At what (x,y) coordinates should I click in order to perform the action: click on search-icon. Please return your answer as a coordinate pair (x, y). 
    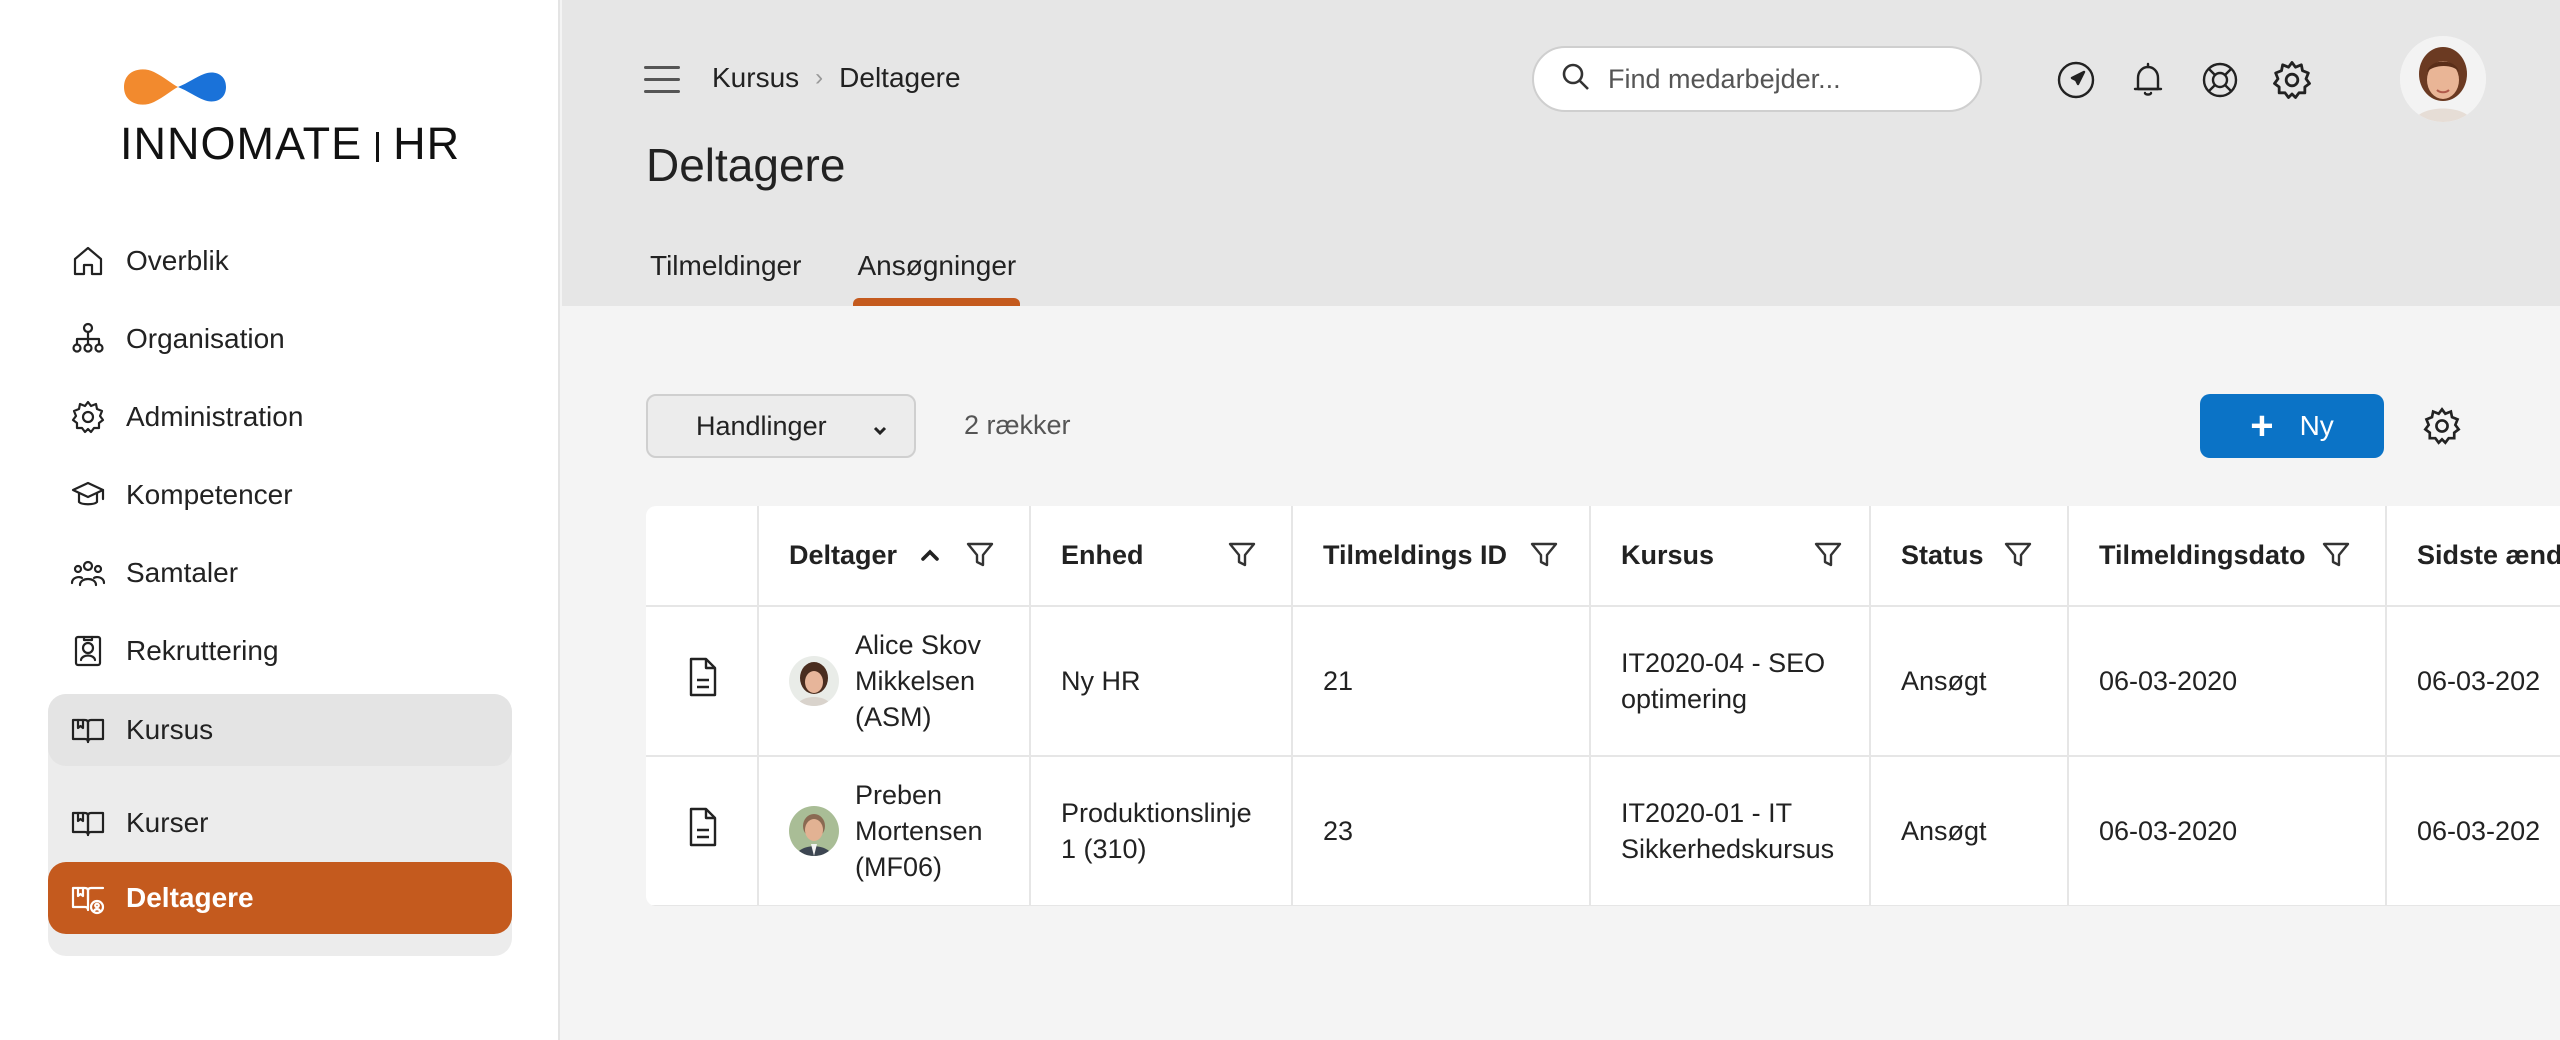
    Looking at the image, I should click on (1576, 79).